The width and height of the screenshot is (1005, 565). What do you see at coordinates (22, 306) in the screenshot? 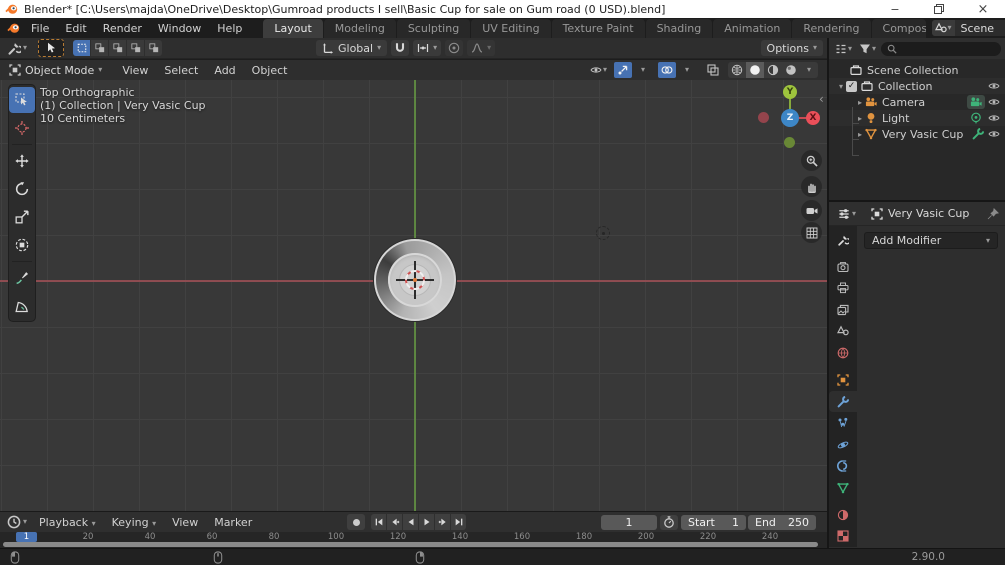
I see `tool-measure` at bounding box center [22, 306].